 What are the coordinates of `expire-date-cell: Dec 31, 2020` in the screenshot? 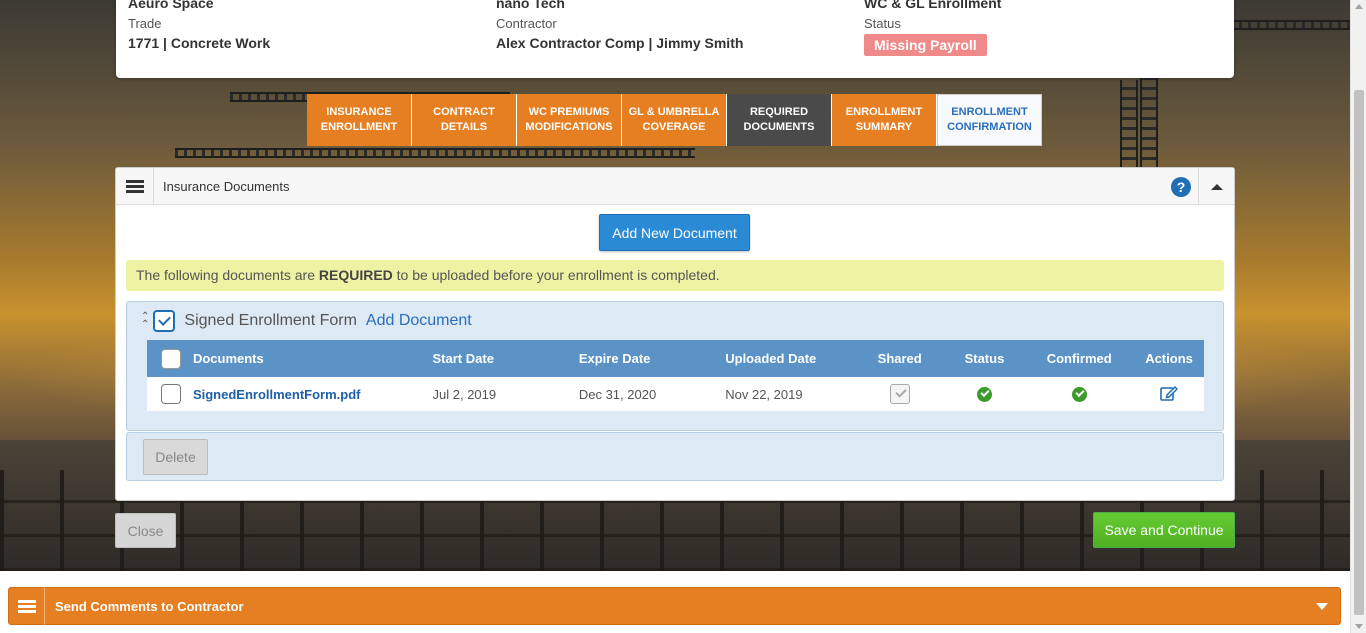 It's located at (652, 394).